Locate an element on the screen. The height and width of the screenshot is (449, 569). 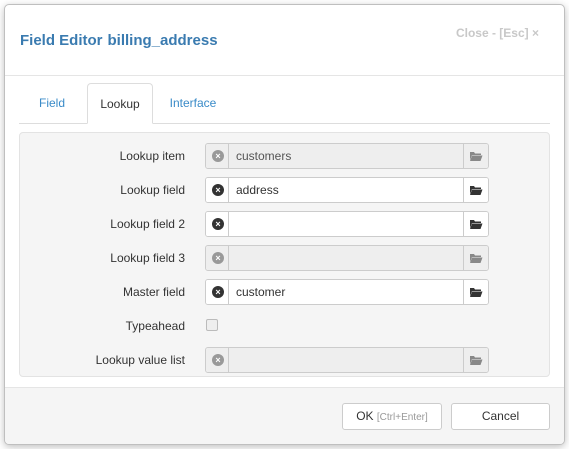
tab-interface: Interface is located at coordinates (193, 103).